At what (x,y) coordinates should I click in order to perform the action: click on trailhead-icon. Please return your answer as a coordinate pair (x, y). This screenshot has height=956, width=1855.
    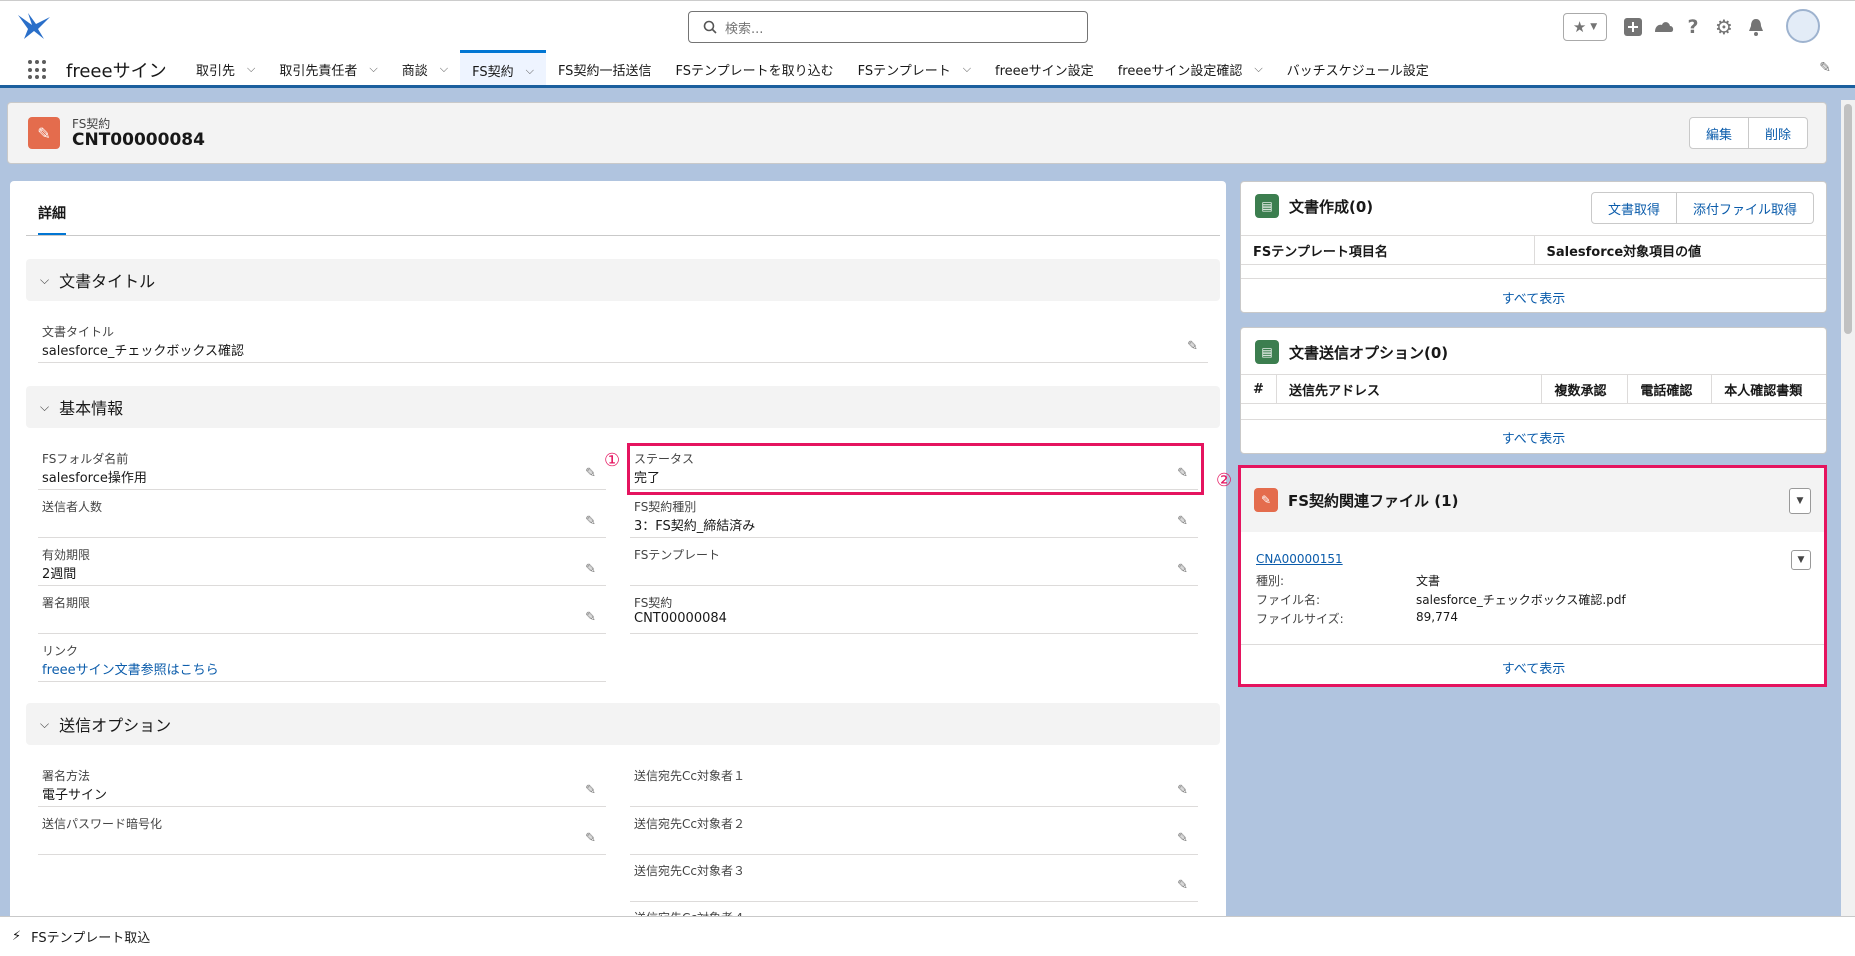
    Looking at the image, I should click on (1664, 27).